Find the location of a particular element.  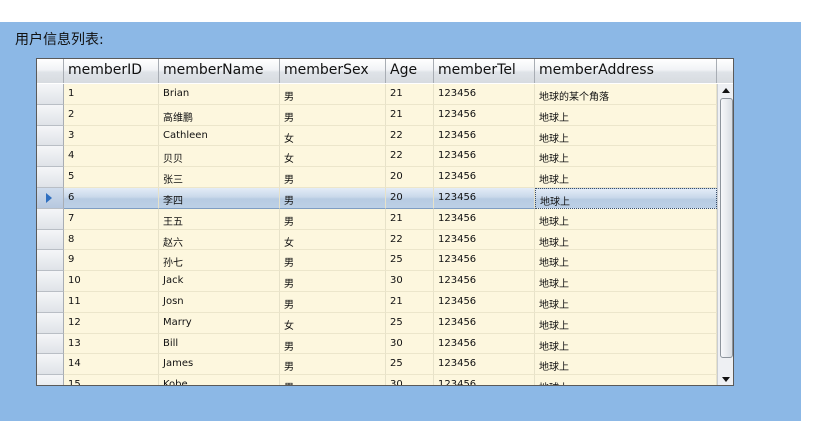

cell-membername: 高维鹏 is located at coordinates (219, 115).